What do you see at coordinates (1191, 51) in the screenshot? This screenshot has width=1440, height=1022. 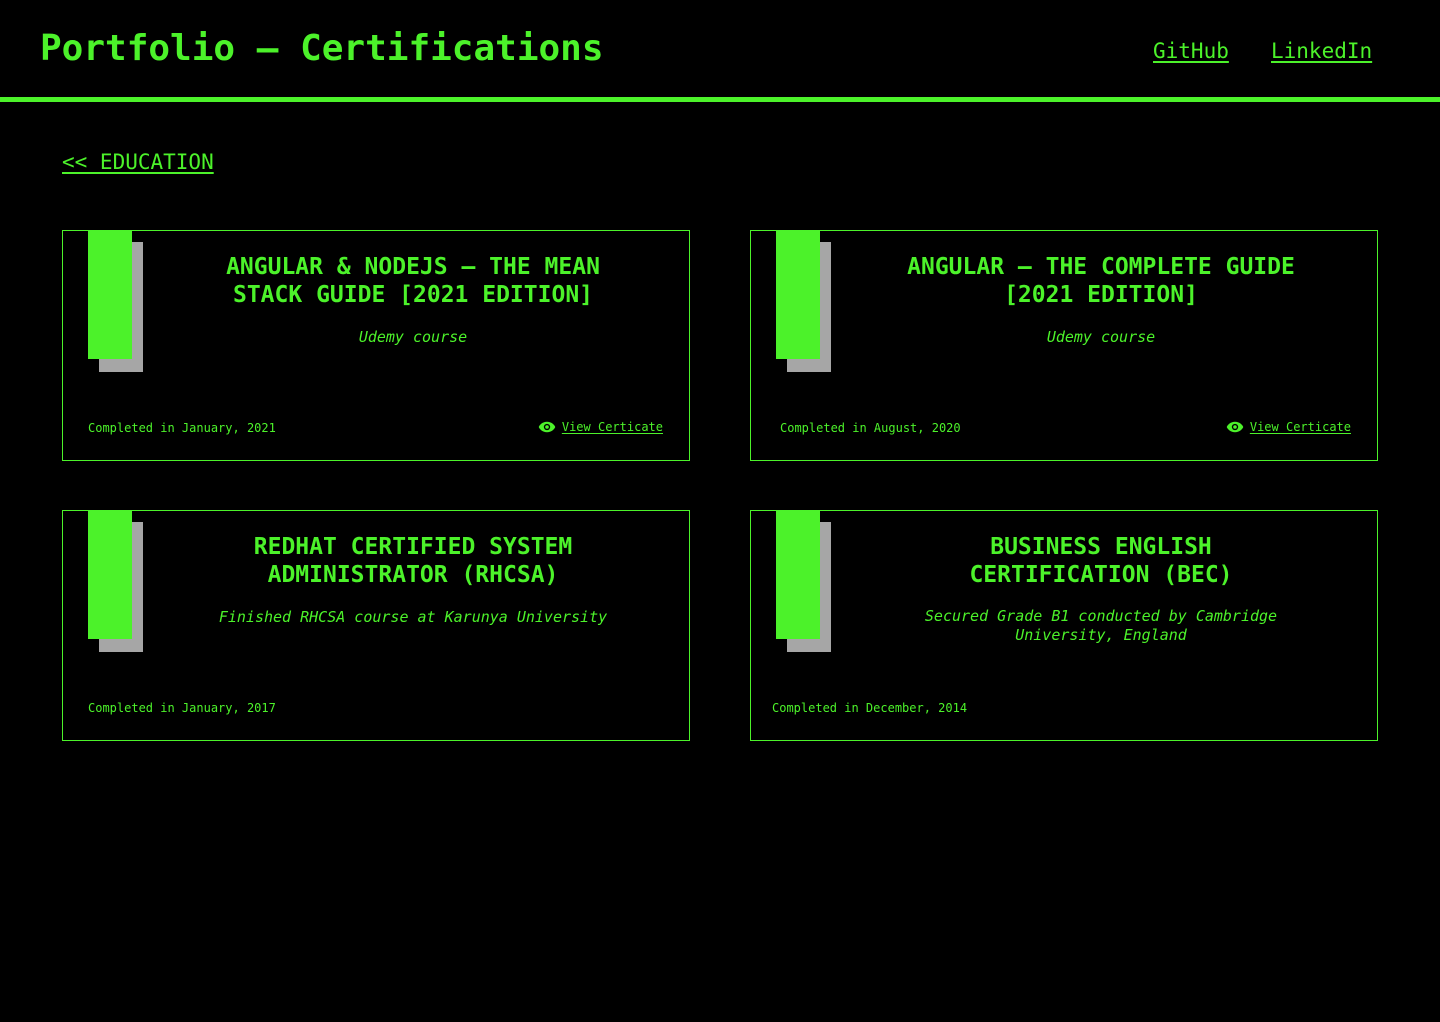 I see `github-link: GitHub` at bounding box center [1191, 51].